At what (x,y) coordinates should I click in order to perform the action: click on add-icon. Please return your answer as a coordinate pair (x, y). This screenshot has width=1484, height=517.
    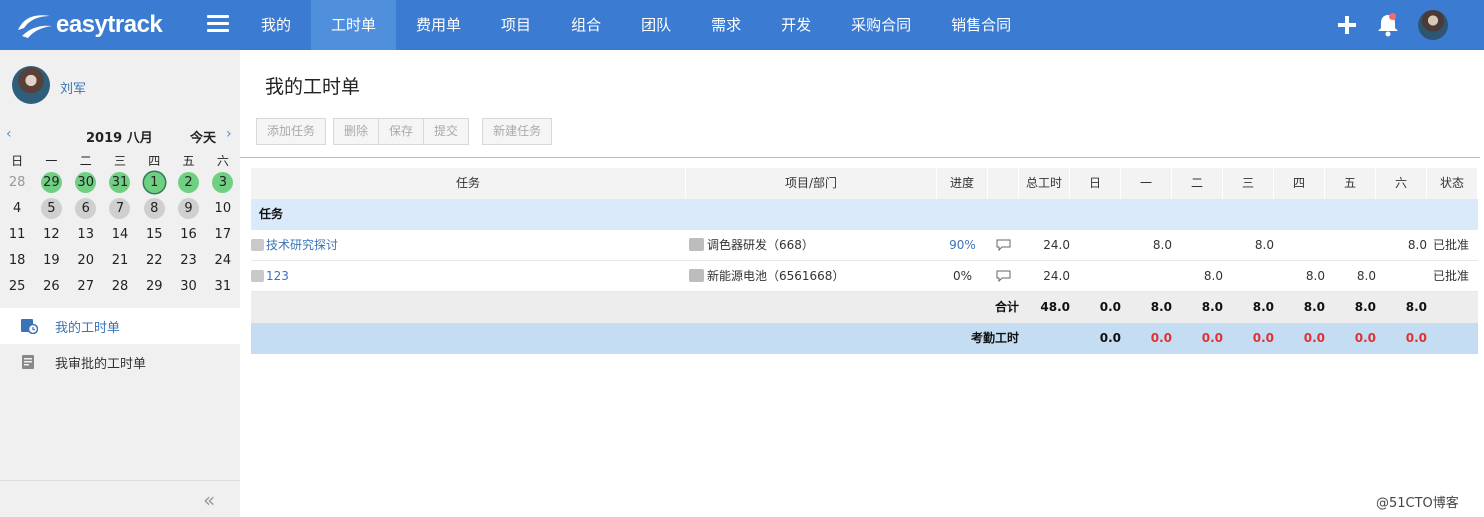
    Looking at the image, I should click on (1347, 25).